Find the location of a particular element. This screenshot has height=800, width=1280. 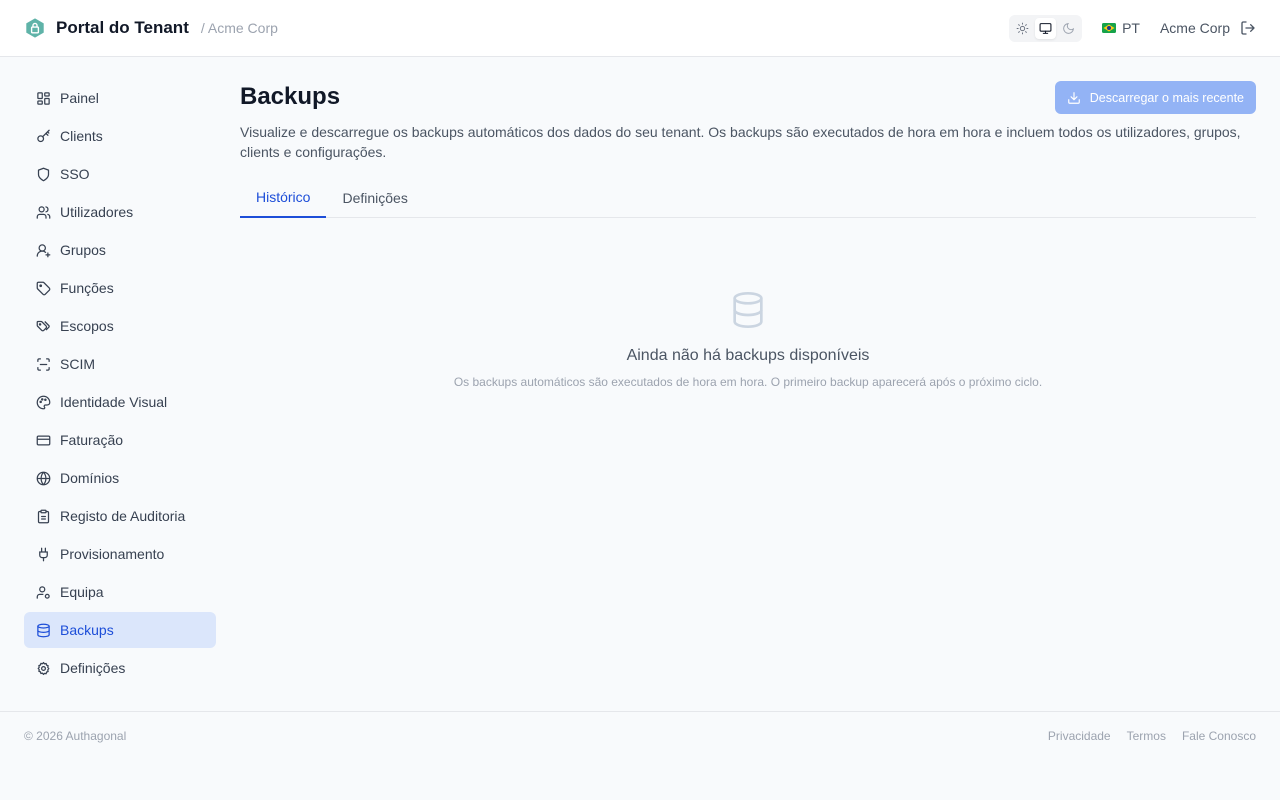

download-latest-button: Descarregar o mais recente is located at coordinates (1155, 97).